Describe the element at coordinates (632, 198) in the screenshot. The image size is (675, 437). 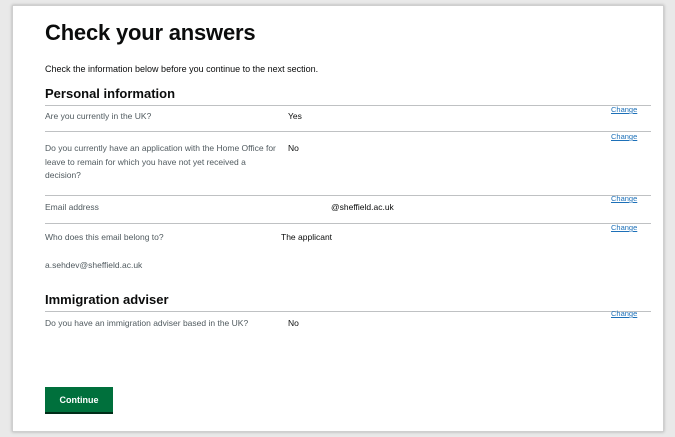
I see `change-link-email-address: Change` at that location.